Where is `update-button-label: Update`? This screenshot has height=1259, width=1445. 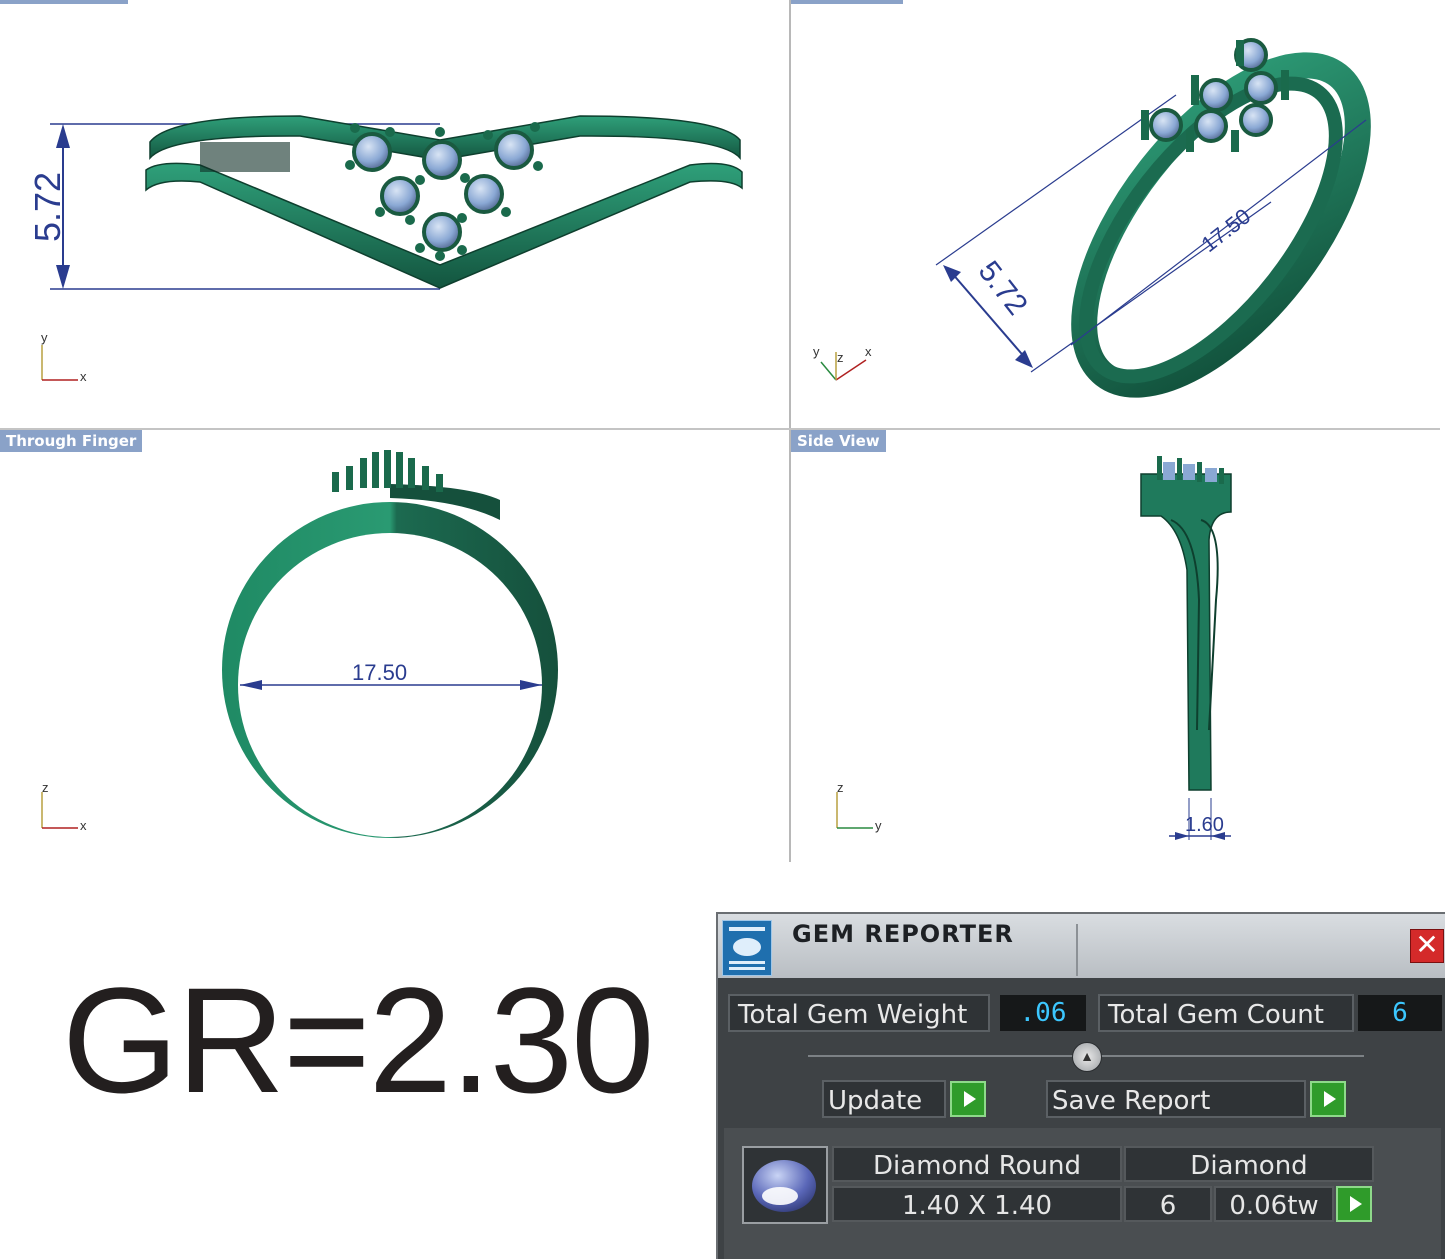
update-button-label: Update is located at coordinates (875, 1101).